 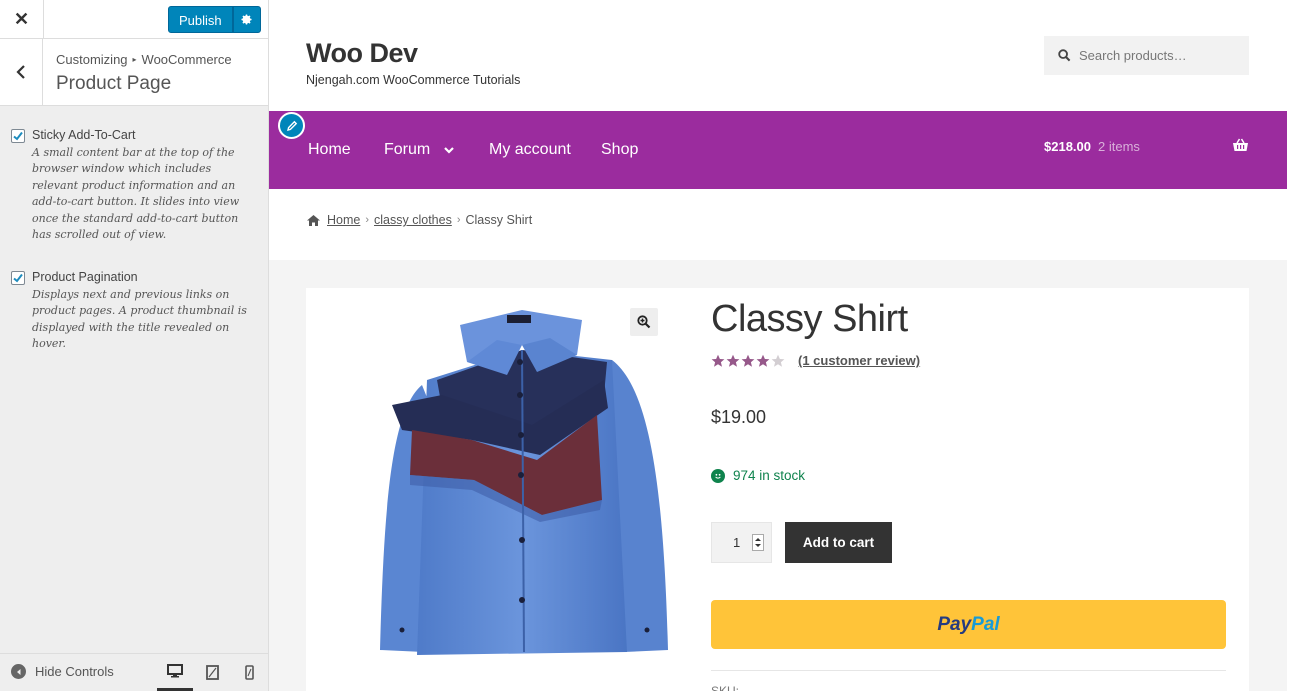 I want to click on search-input, so click(x=1159, y=55).